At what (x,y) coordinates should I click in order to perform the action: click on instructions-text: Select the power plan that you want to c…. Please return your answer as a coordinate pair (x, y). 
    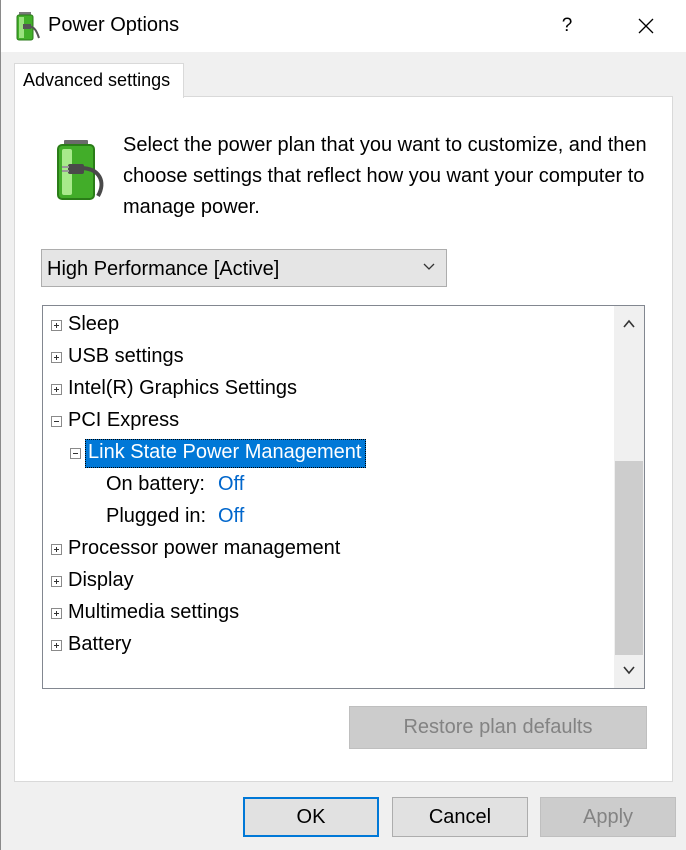
    Looking at the image, I should click on (385, 176).